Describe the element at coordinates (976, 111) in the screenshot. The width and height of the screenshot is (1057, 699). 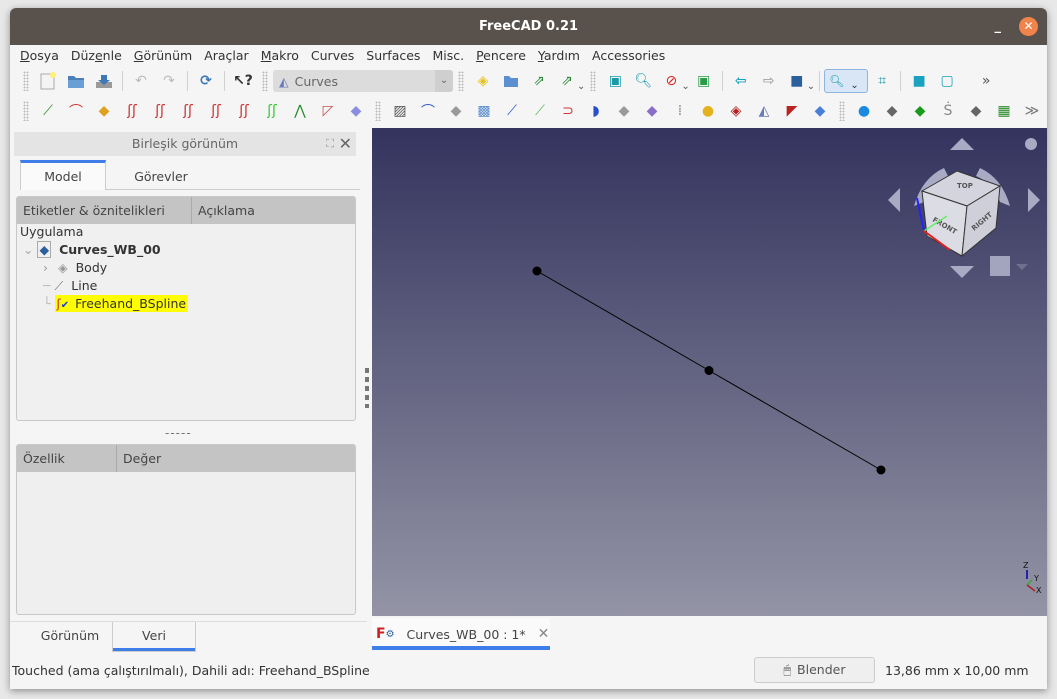
I see `shape-red-arrow-icon: ◆` at that location.